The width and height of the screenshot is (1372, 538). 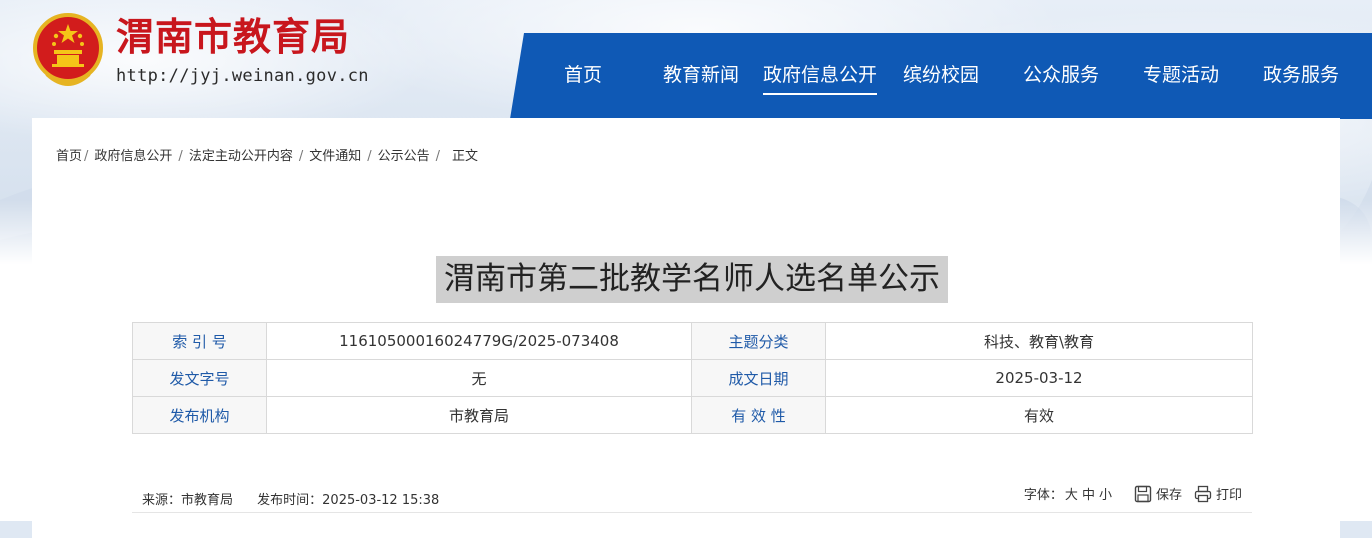 What do you see at coordinates (1228, 495) in the screenshot?
I see `print-label: 打印` at bounding box center [1228, 495].